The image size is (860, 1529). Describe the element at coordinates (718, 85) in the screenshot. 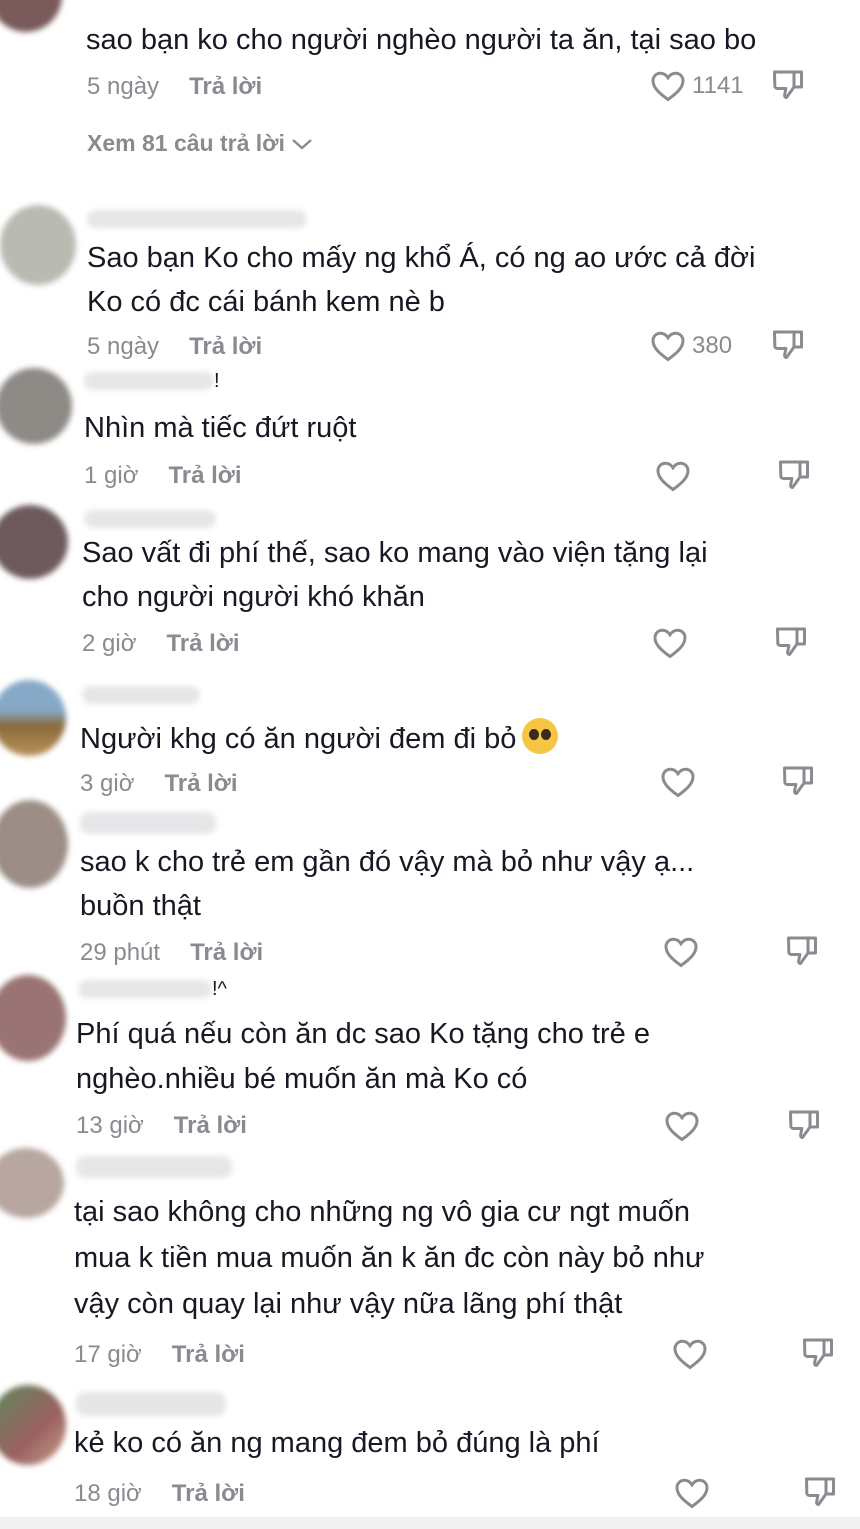

I see `like-count: 1141` at that location.